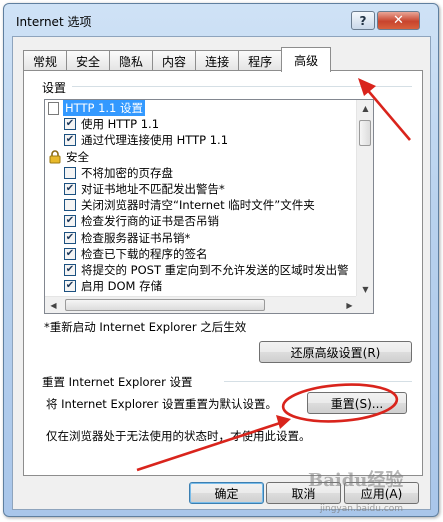 This screenshot has height=522, width=443. What do you see at coordinates (165, 305) in the screenshot?
I see `horizontal-scroll-thumb` at bounding box center [165, 305].